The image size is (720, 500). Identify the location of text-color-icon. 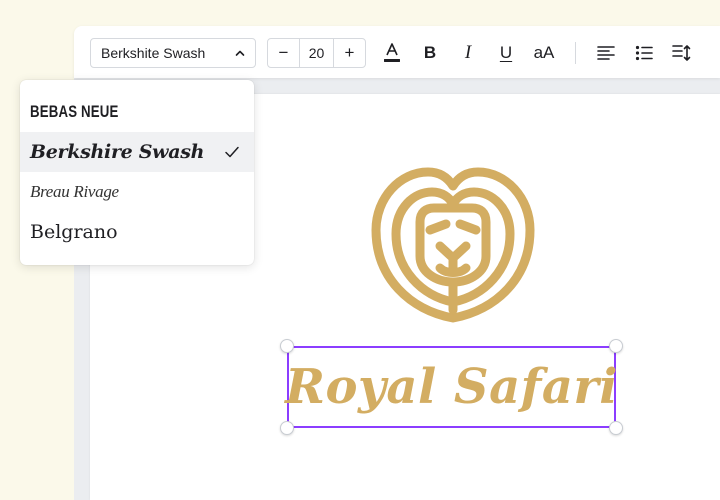
(392, 52).